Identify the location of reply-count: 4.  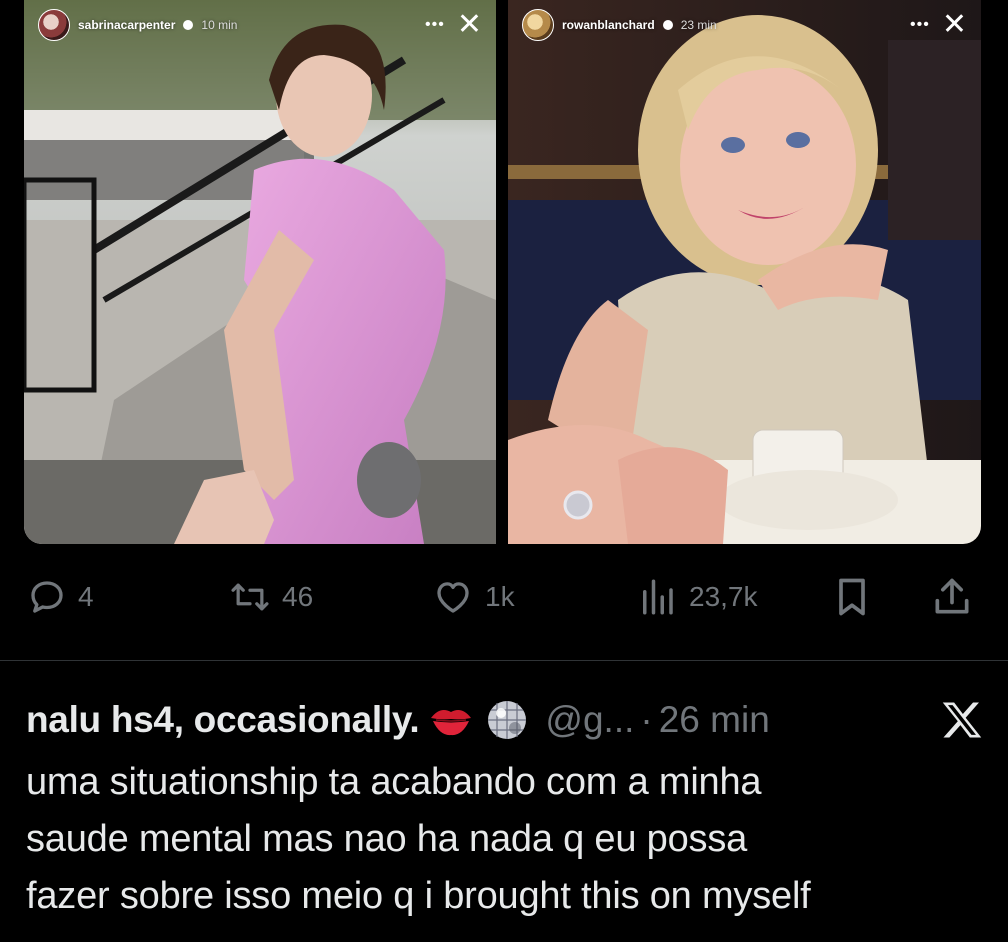
(86, 596).